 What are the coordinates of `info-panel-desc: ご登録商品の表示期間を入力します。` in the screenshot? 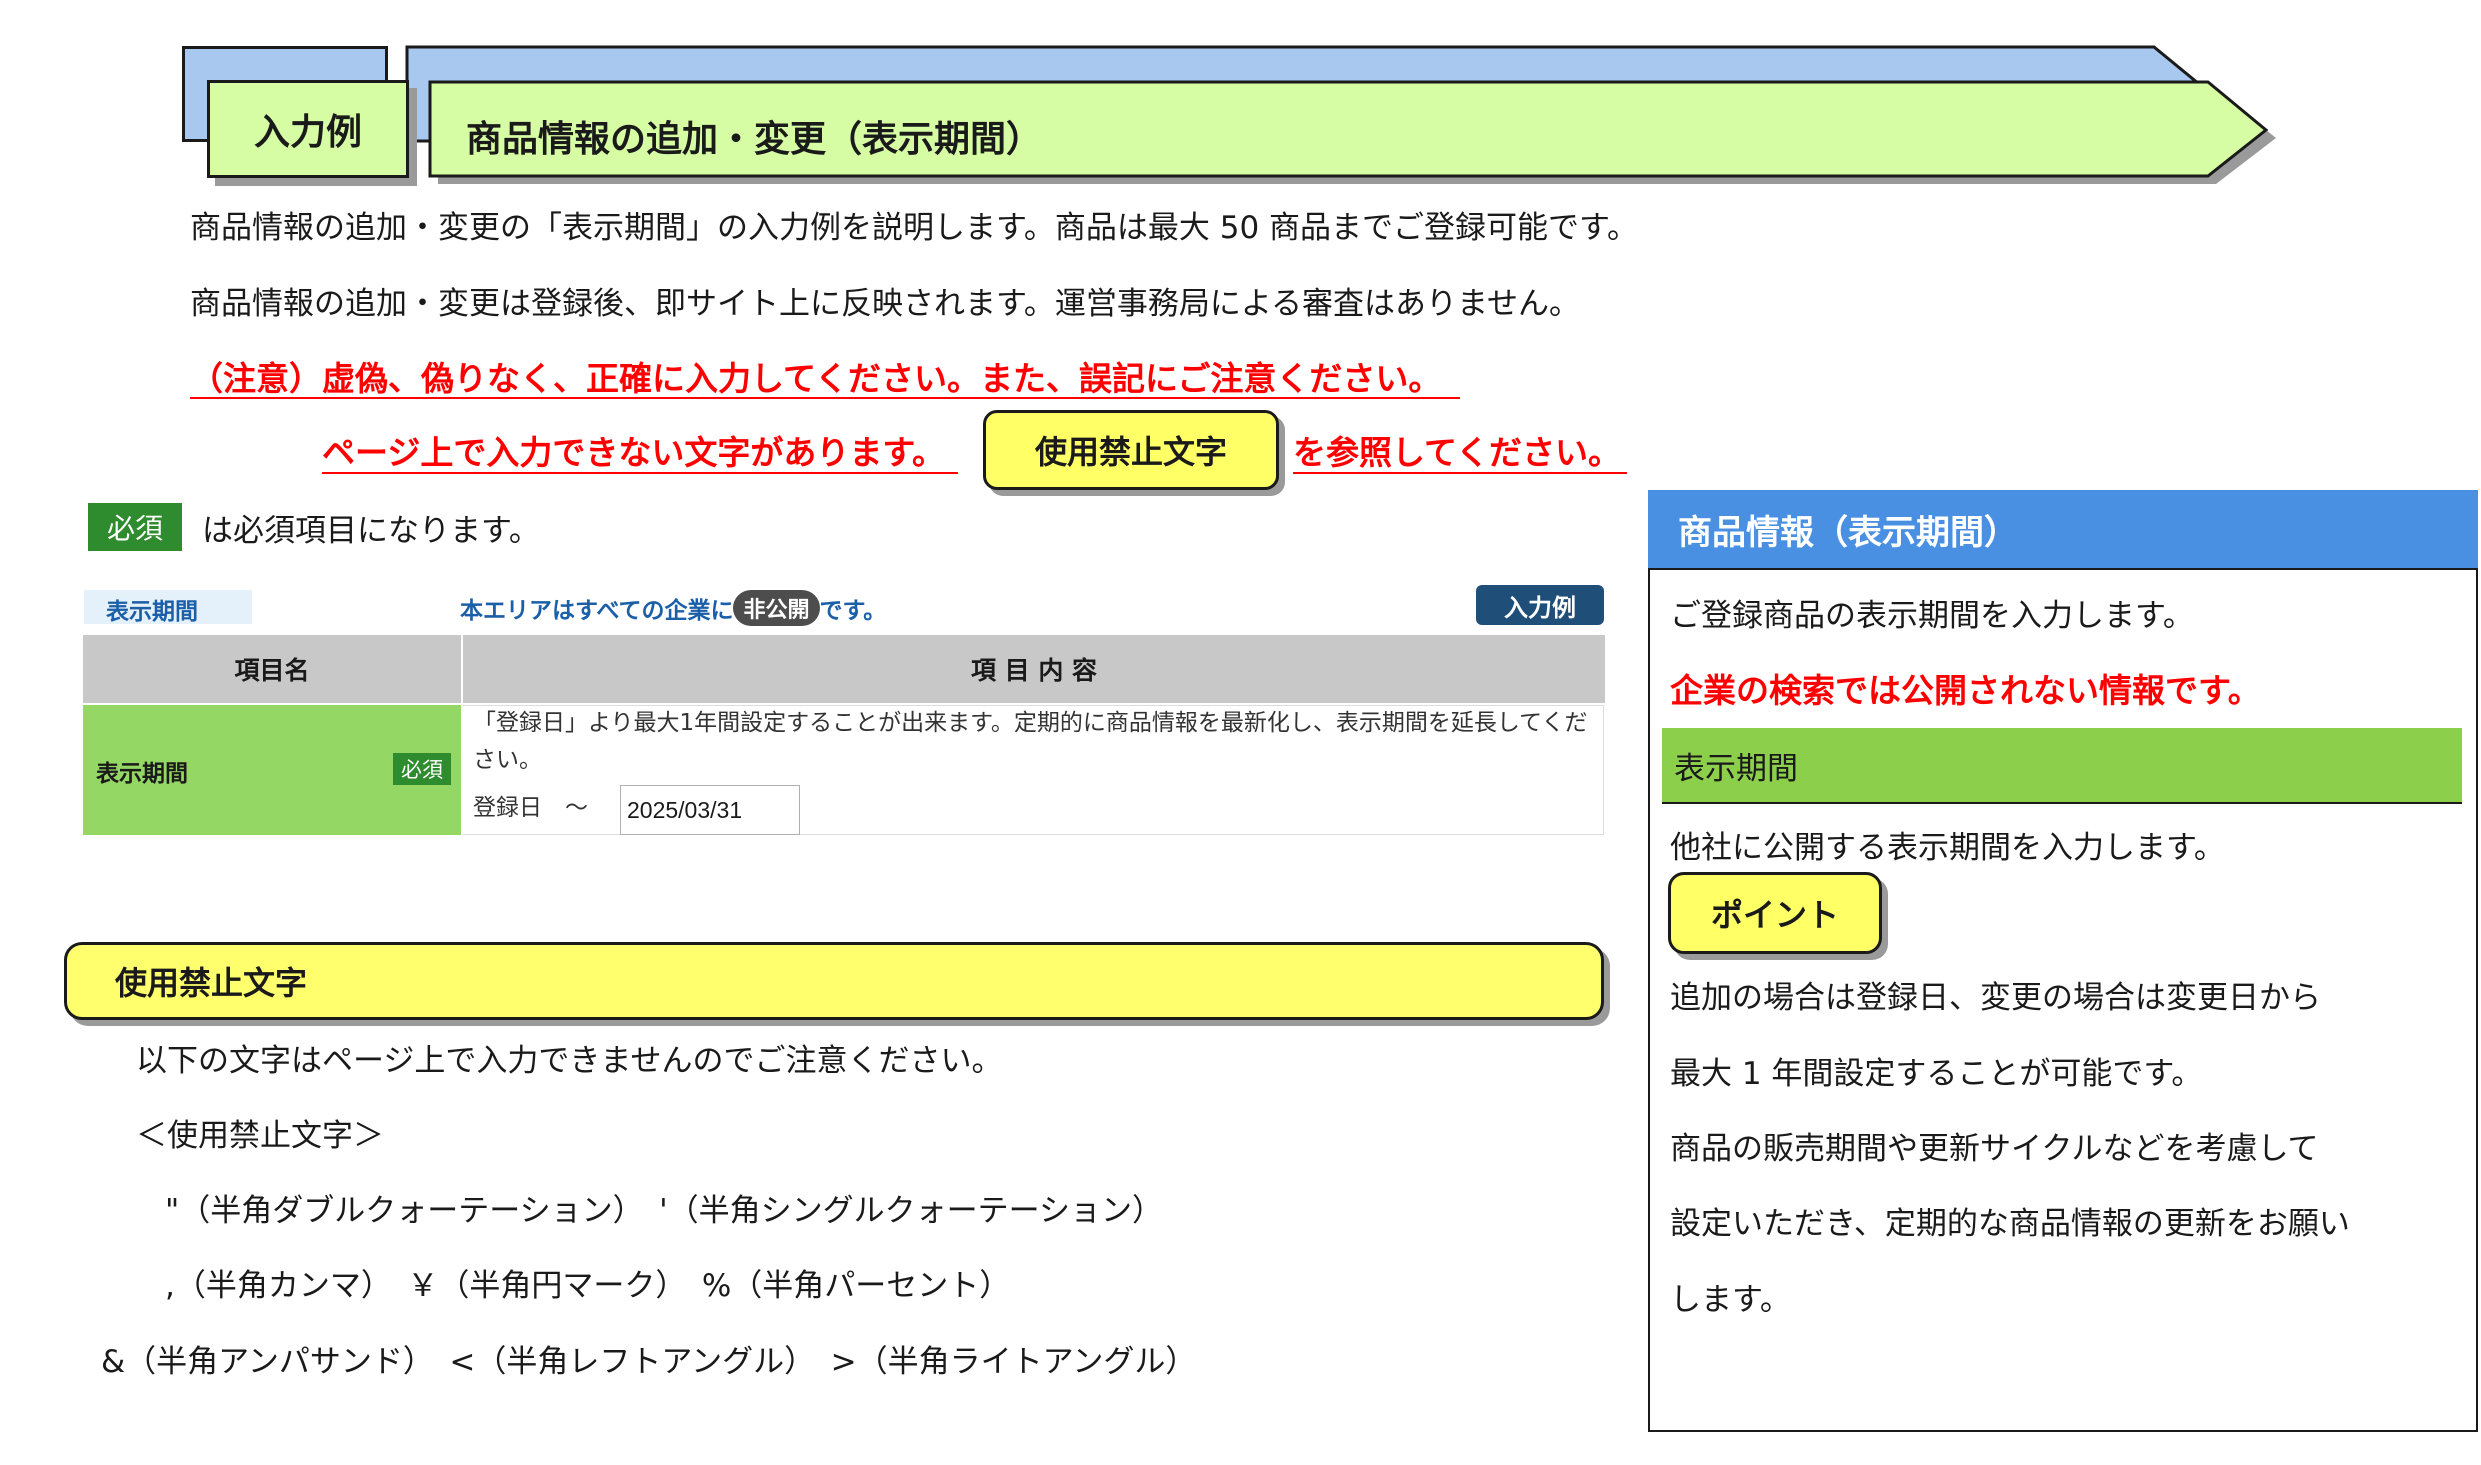 It's located at (1932, 616).